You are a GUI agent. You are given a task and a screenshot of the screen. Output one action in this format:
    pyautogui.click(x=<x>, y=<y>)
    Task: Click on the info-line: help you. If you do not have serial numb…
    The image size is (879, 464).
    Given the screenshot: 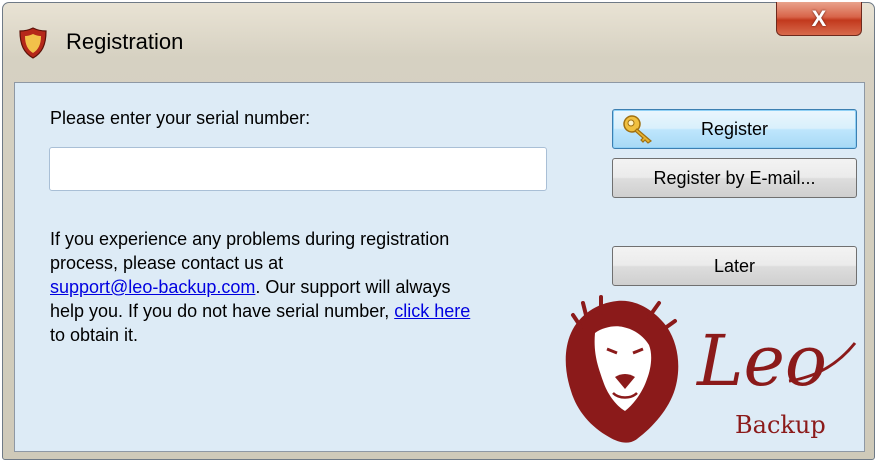 What is the action you would take?
    pyautogui.click(x=222, y=311)
    